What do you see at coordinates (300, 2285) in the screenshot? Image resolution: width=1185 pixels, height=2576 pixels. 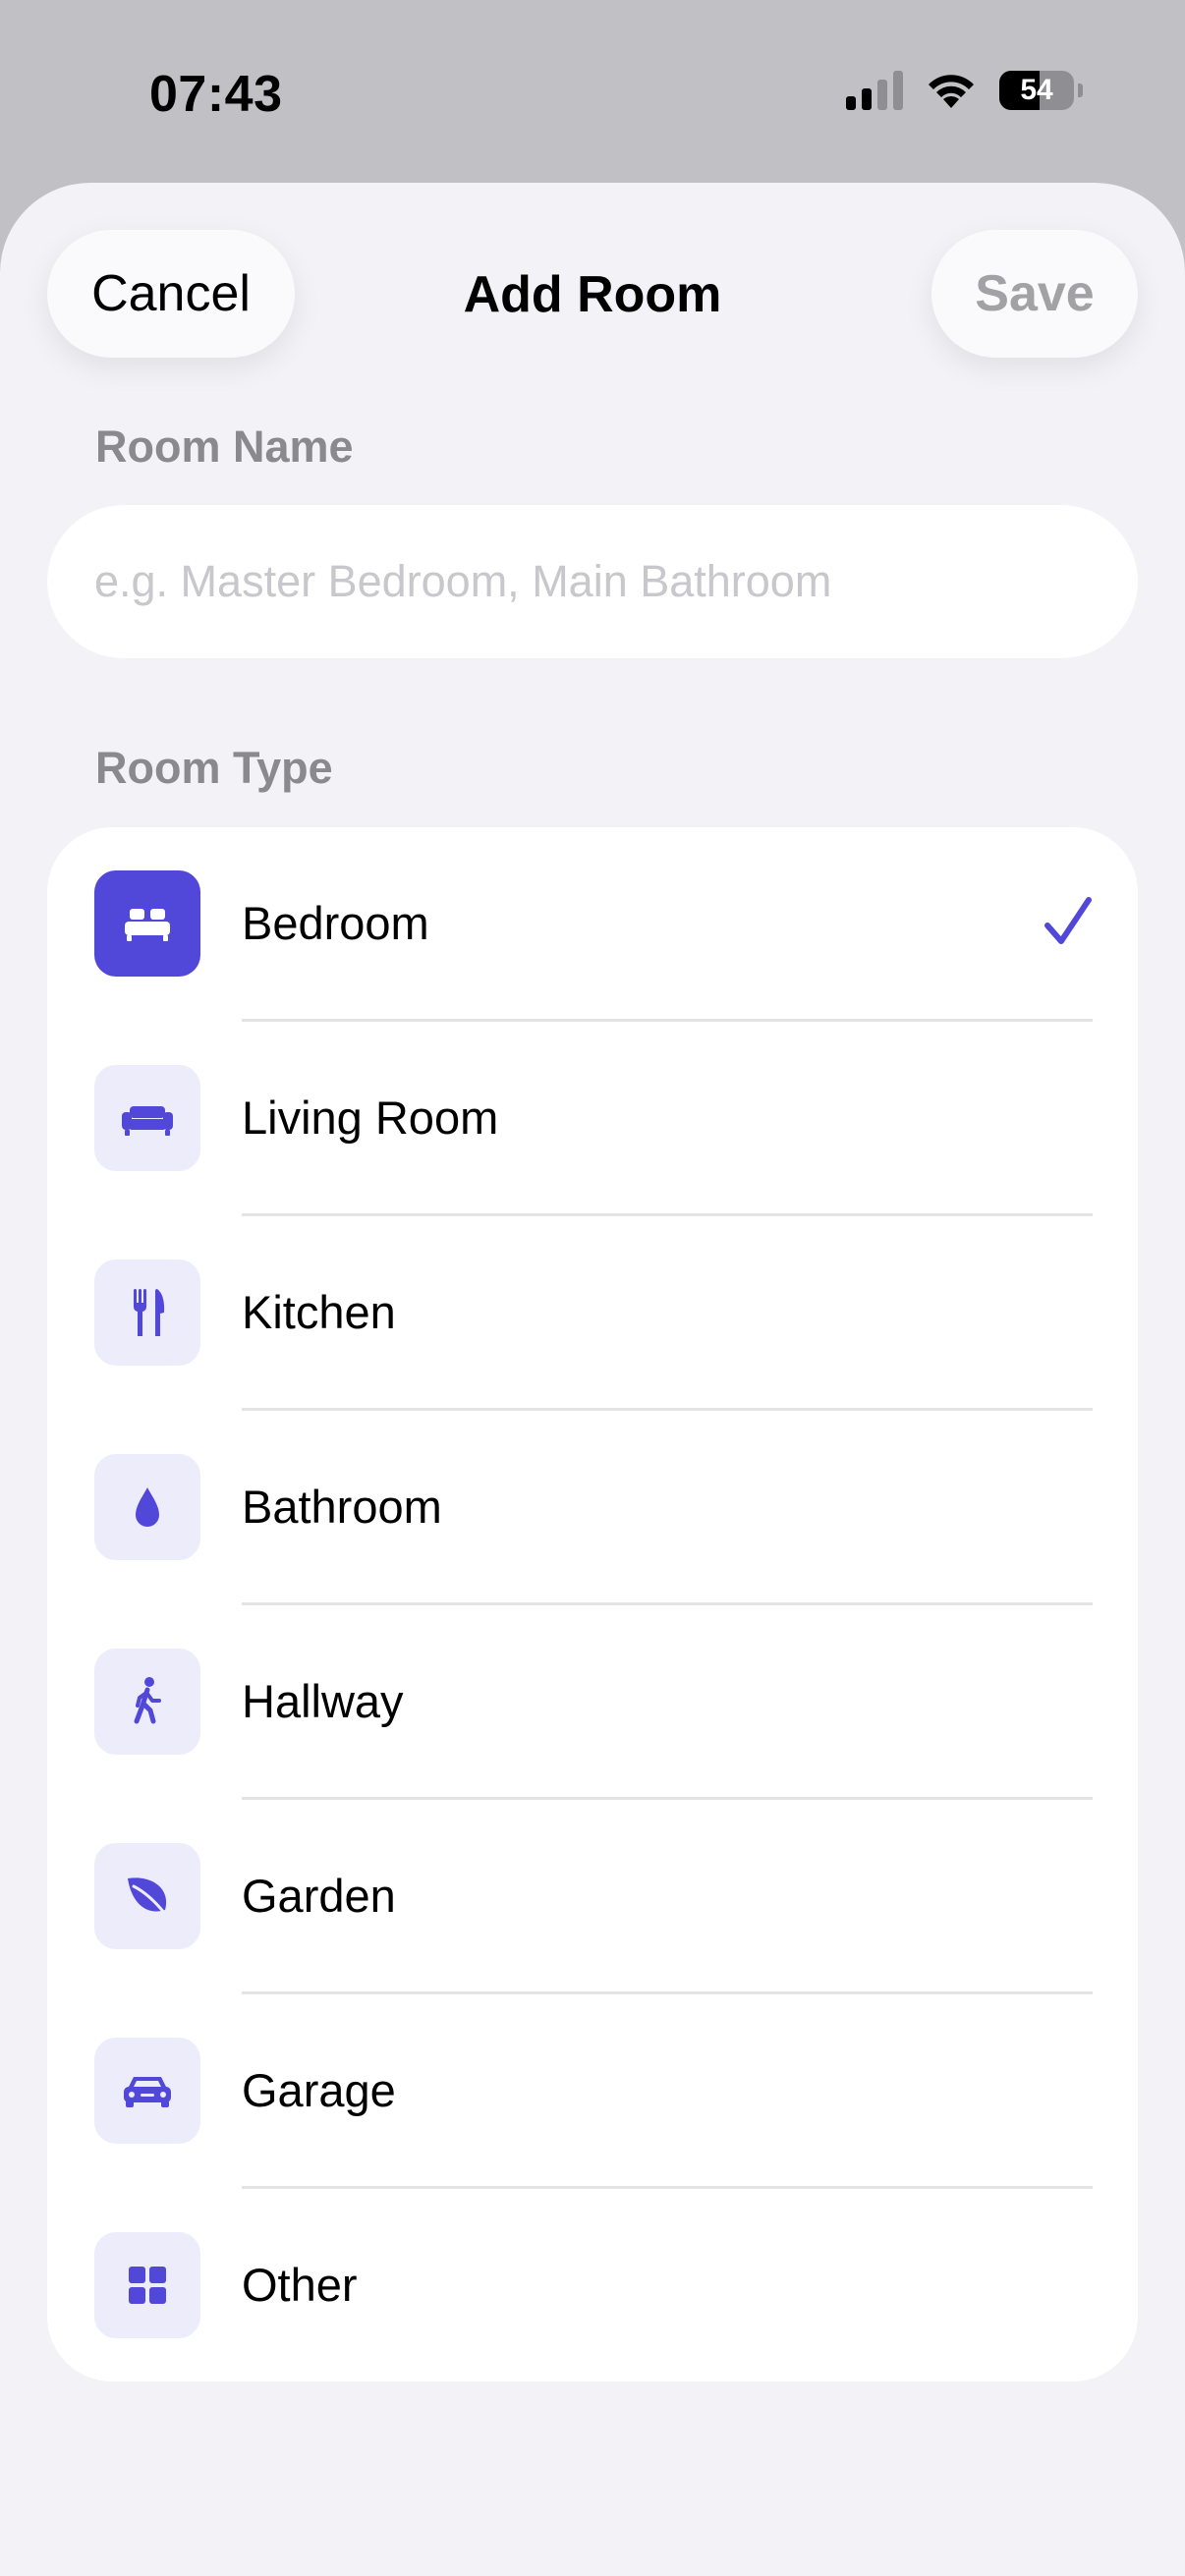 I see `room-type-label-other: Other` at bounding box center [300, 2285].